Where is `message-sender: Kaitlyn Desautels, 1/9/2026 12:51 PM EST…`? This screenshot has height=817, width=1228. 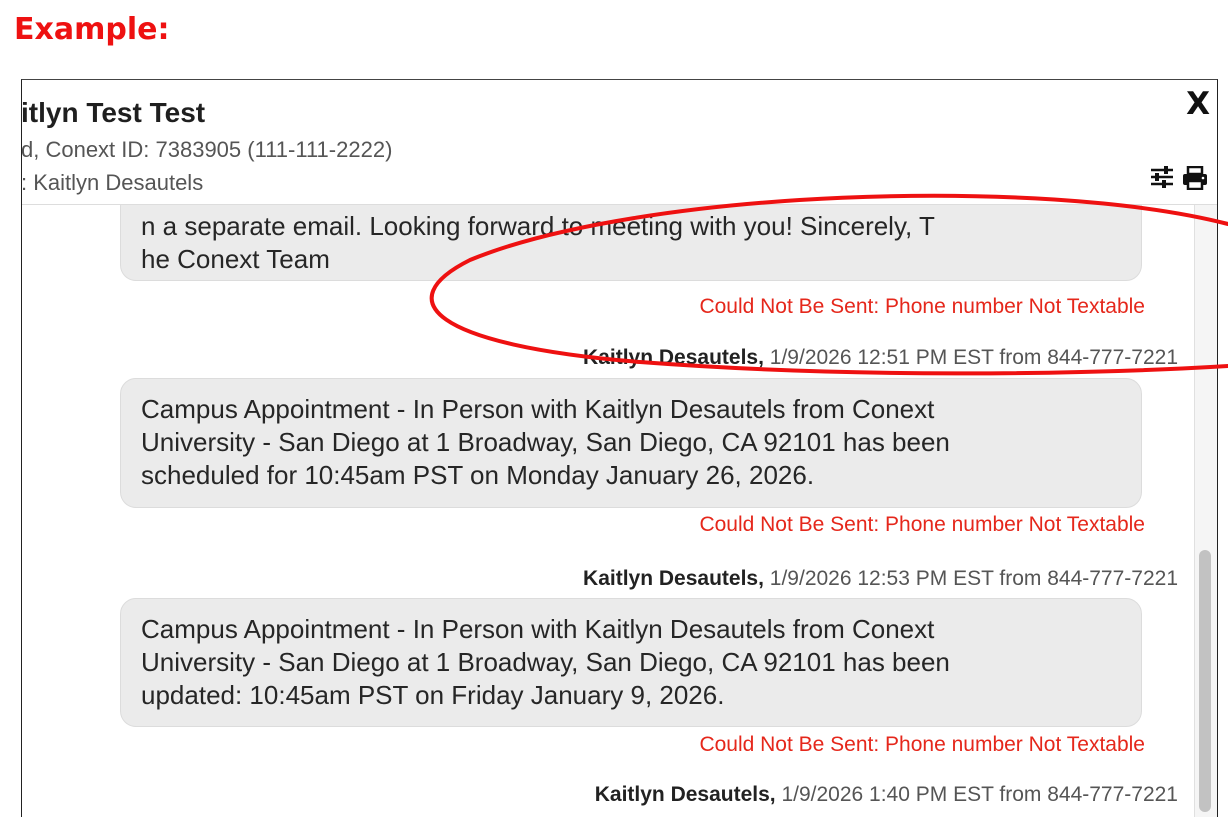 message-sender: Kaitlyn Desautels, 1/9/2026 12:51 PM EST… is located at coordinates (880, 358).